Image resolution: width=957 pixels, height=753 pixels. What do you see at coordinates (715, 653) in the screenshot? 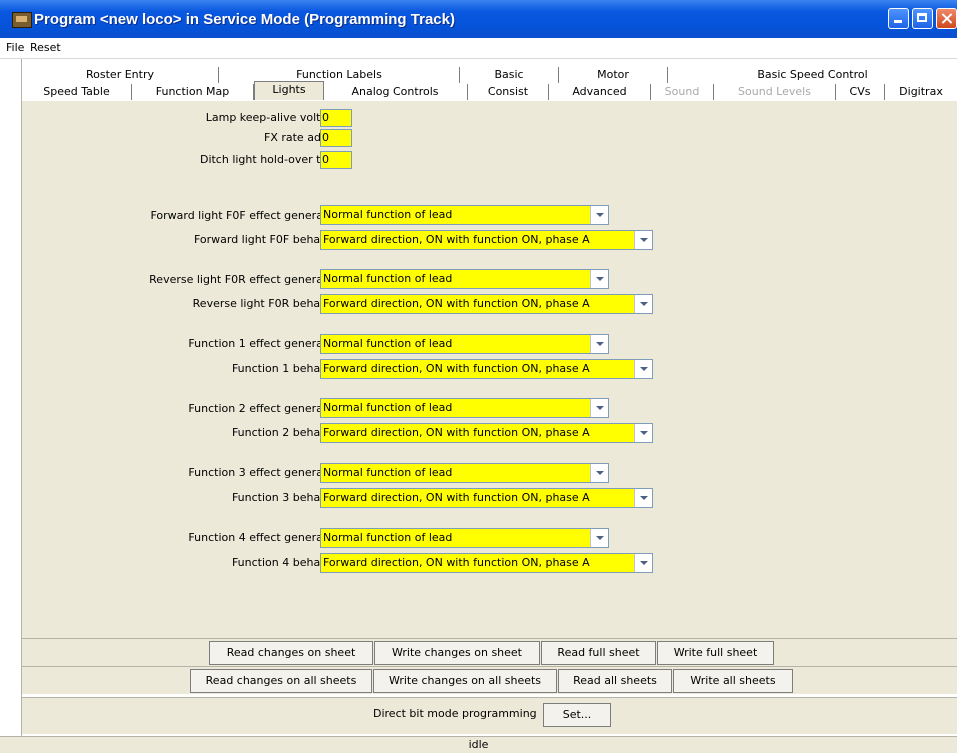
I see `write-full-sheet-button: Write full sheet` at bounding box center [715, 653].